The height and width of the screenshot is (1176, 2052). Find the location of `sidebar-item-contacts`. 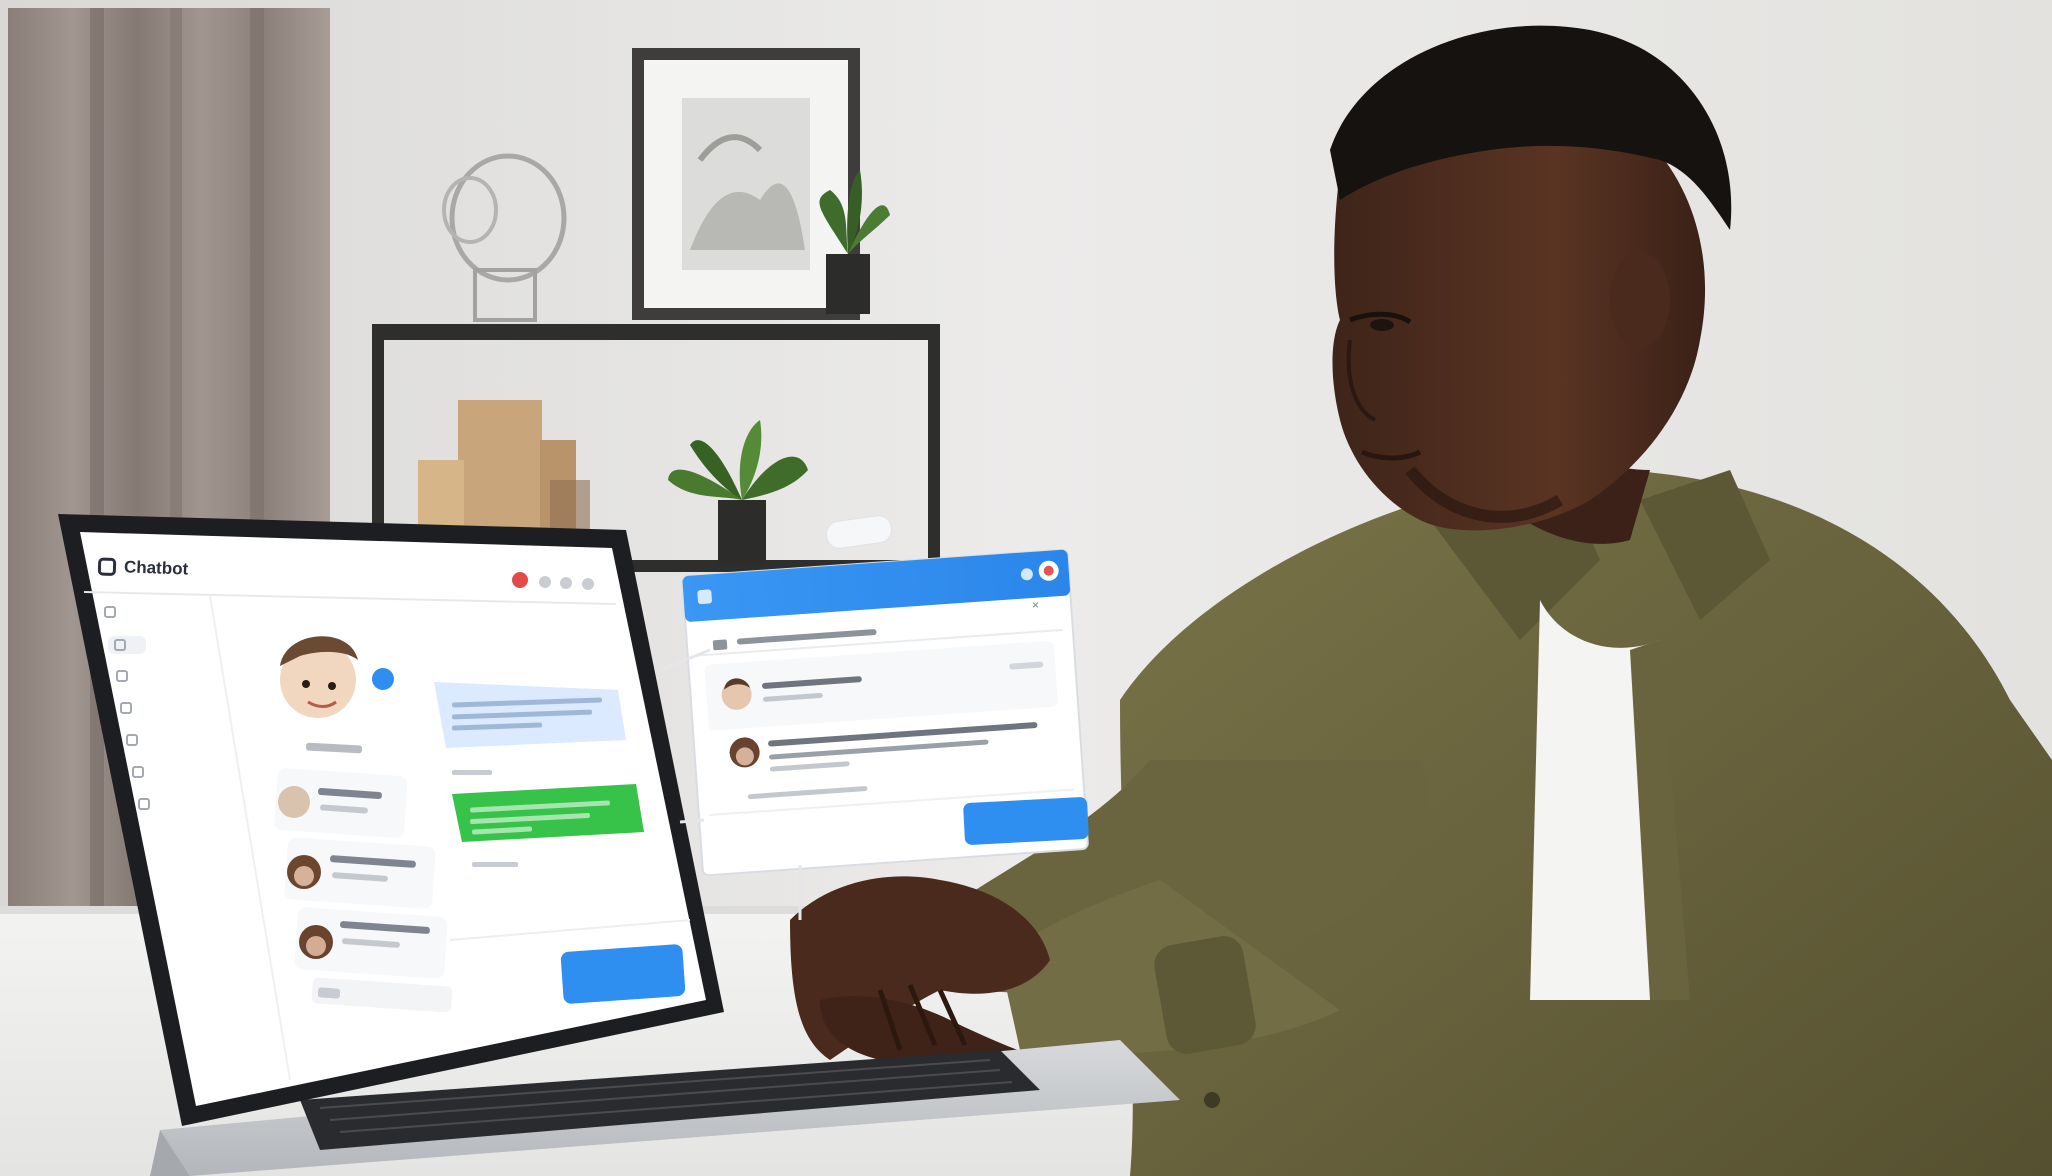

sidebar-item-contacts is located at coordinates (137, 740).